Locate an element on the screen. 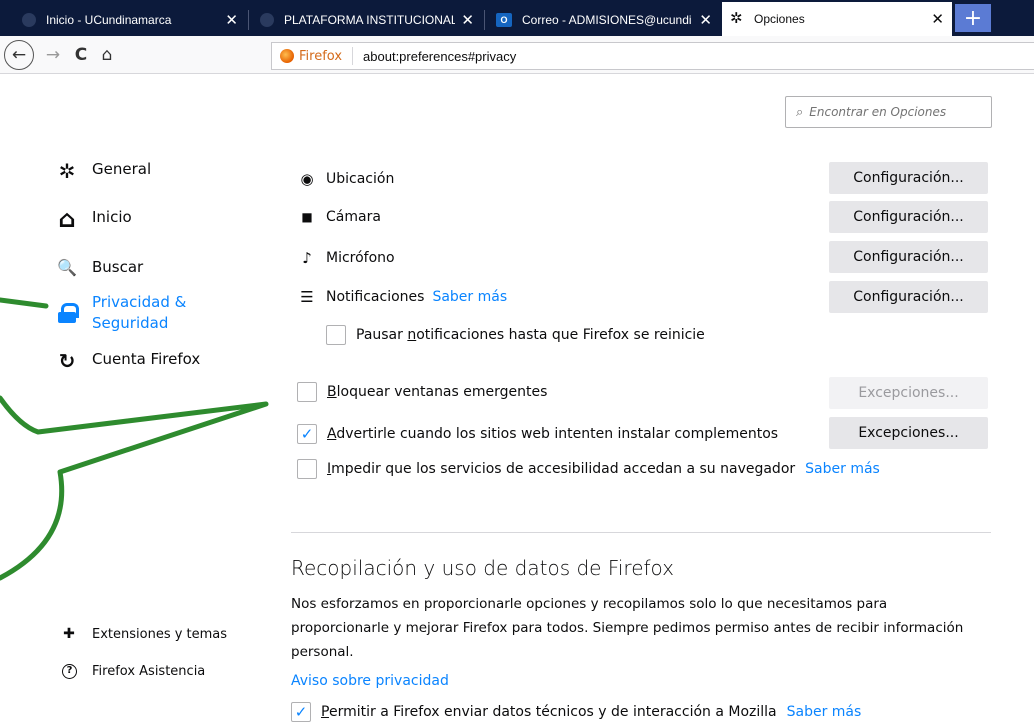 The width and height of the screenshot is (1034, 726). identity-label: Firefox is located at coordinates (321, 56).